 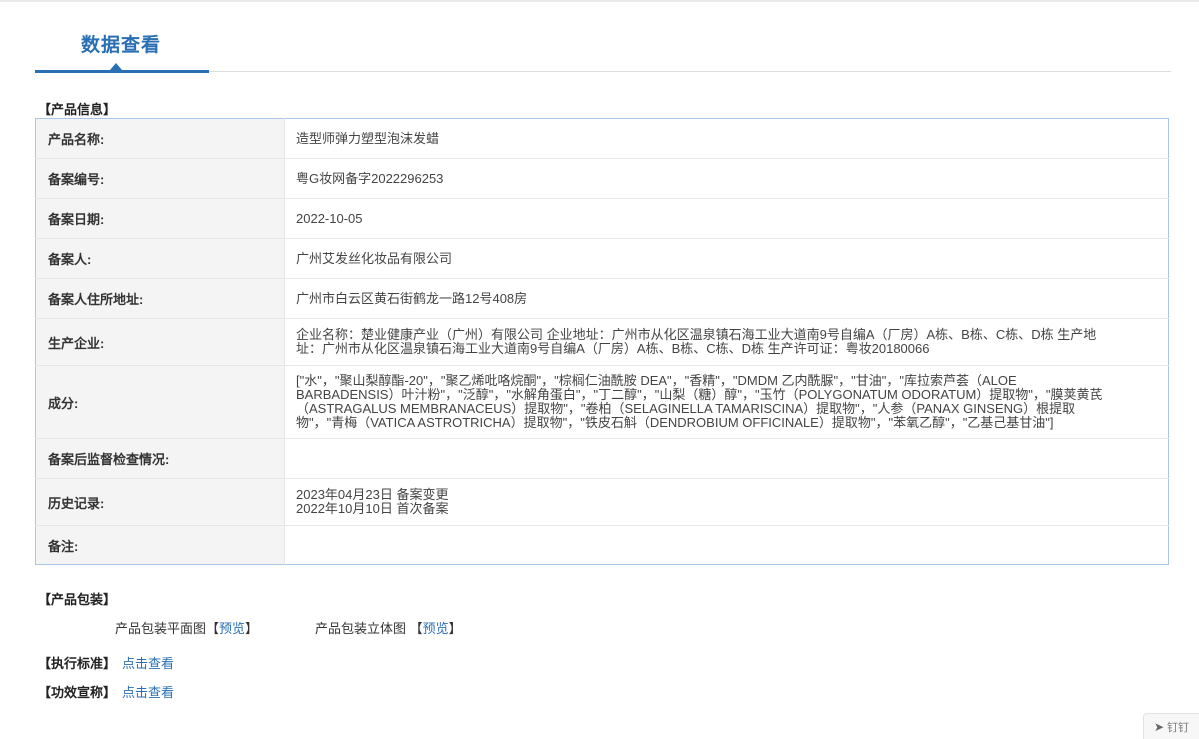 I want to click on efficacy-view-link: 点击查看, so click(x=148, y=692).